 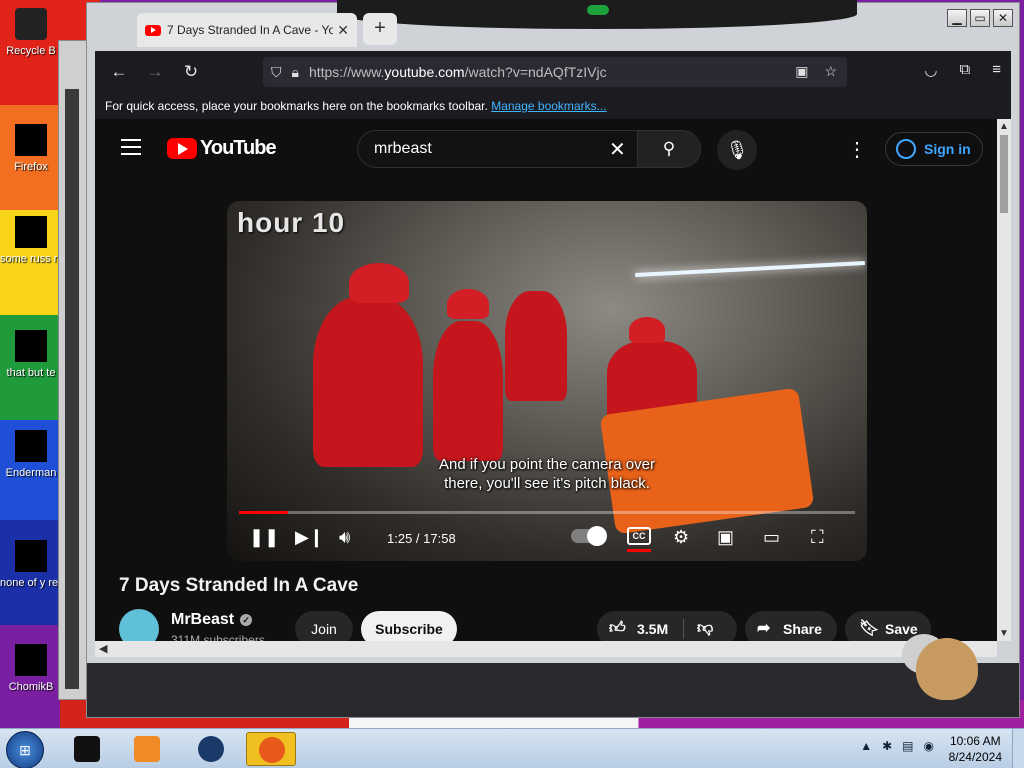 What do you see at coordinates (930, 70) in the screenshot?
I see `pocket-icon: ◡` at bounding box center [930, 70].